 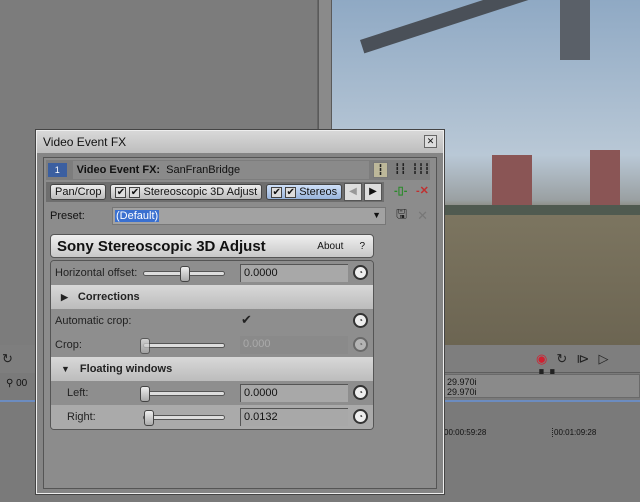 I want to click on chain-scroll-left-button: ◀, so click(x=353, y=192).